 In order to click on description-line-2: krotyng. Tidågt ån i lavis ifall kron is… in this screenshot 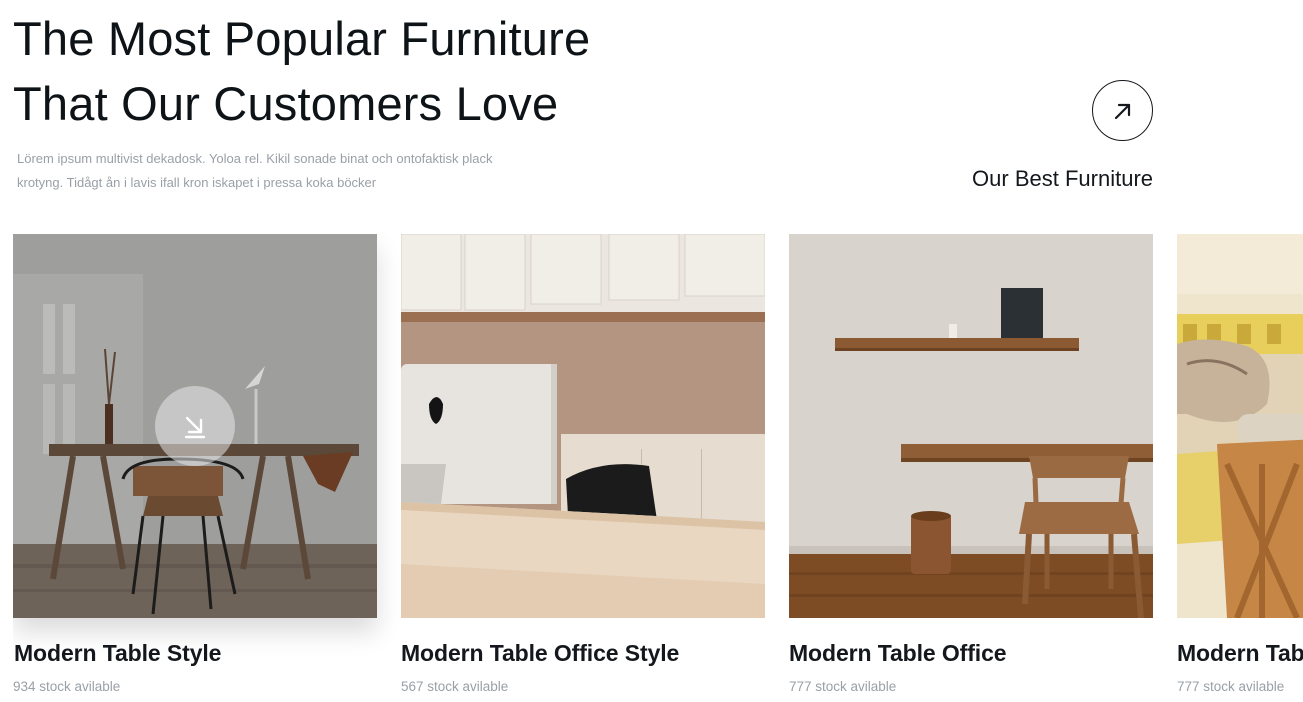, I will do `click(197, 182)`.